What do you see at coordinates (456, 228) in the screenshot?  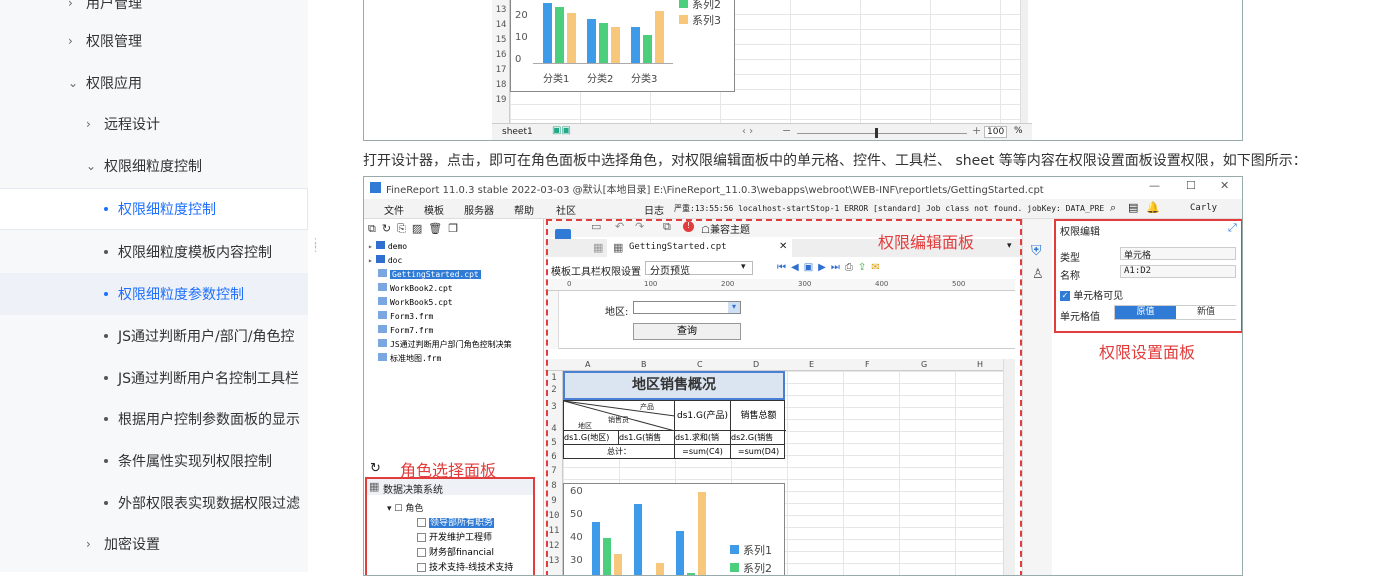 I see `window-icon: ❐` at bounding box center [456, 228].